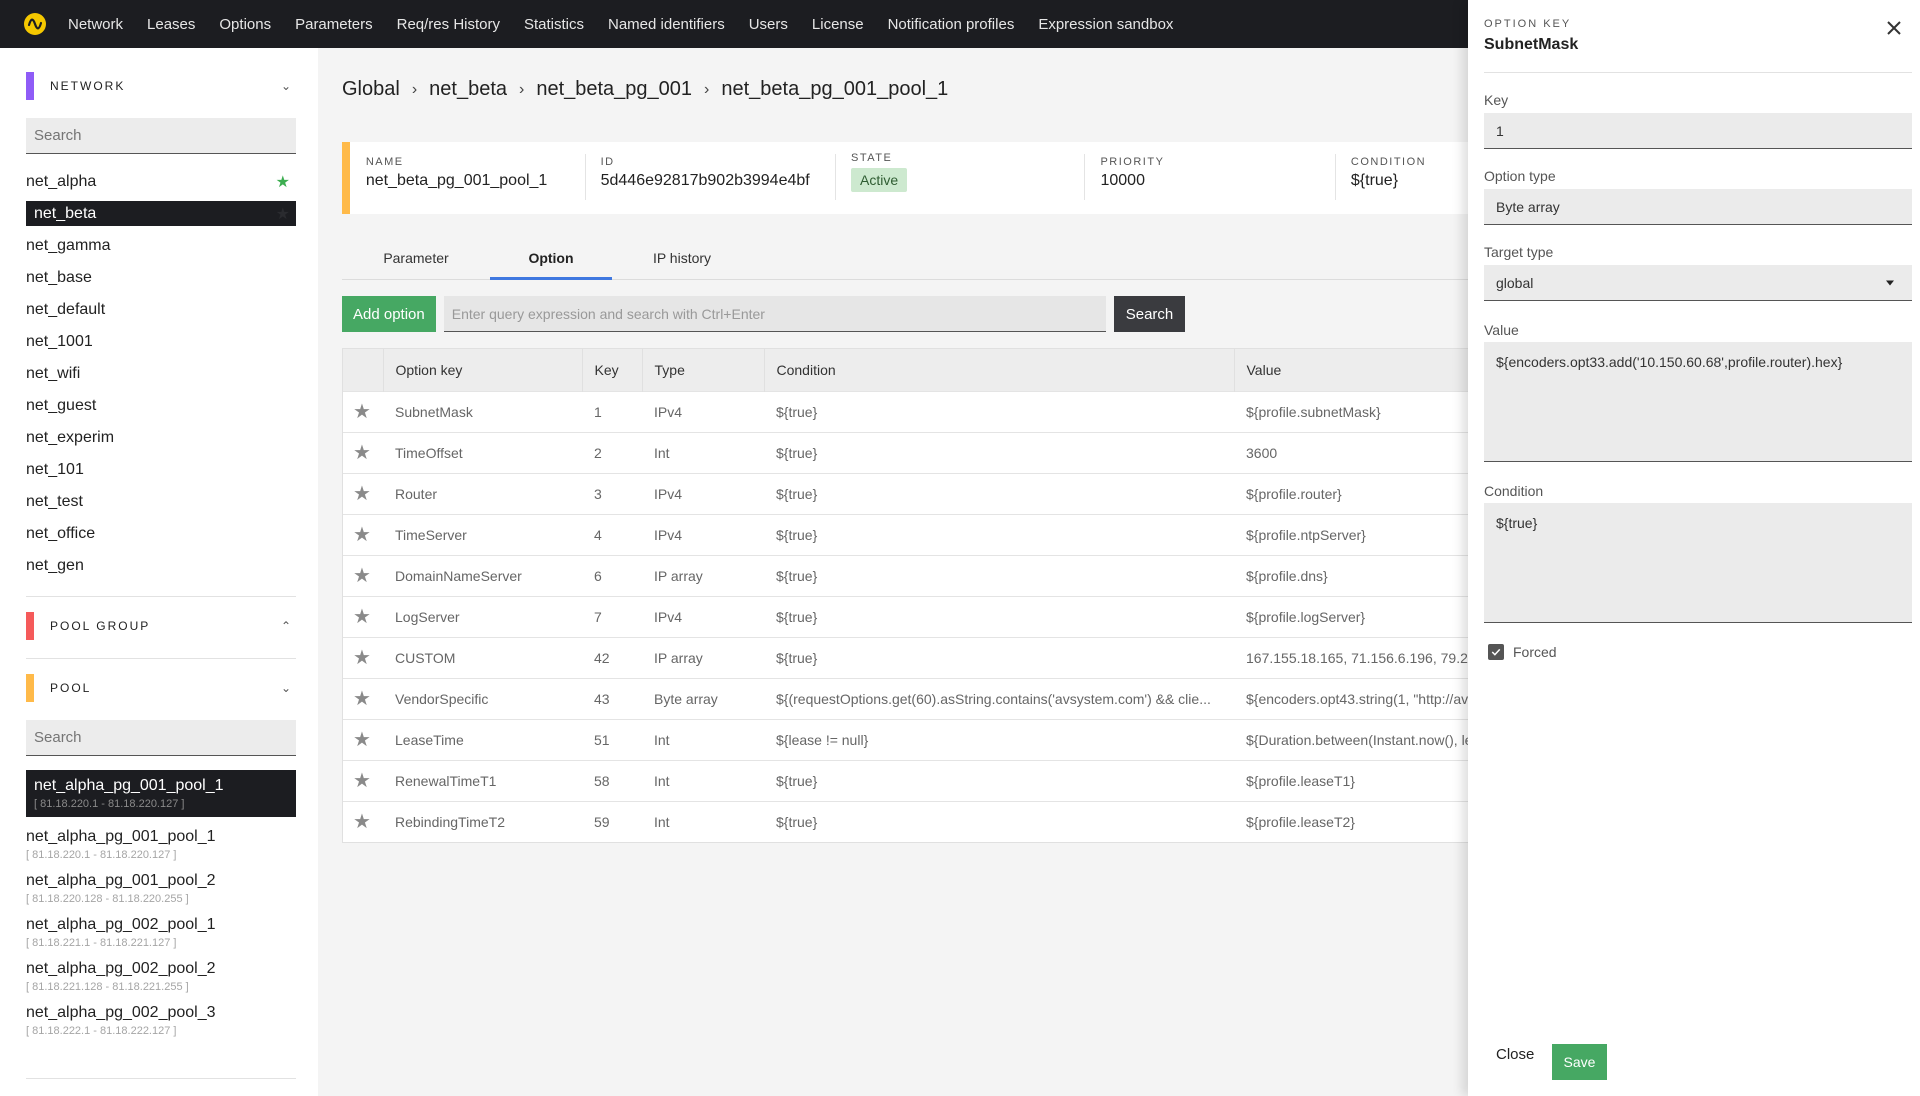 The width and height of the screenshot is (1920, 1096). What do you see at coordinates (286, 626) in the screenshot?
I see `chevron-up-icon: ⌃` at bounding box center [286, 626].